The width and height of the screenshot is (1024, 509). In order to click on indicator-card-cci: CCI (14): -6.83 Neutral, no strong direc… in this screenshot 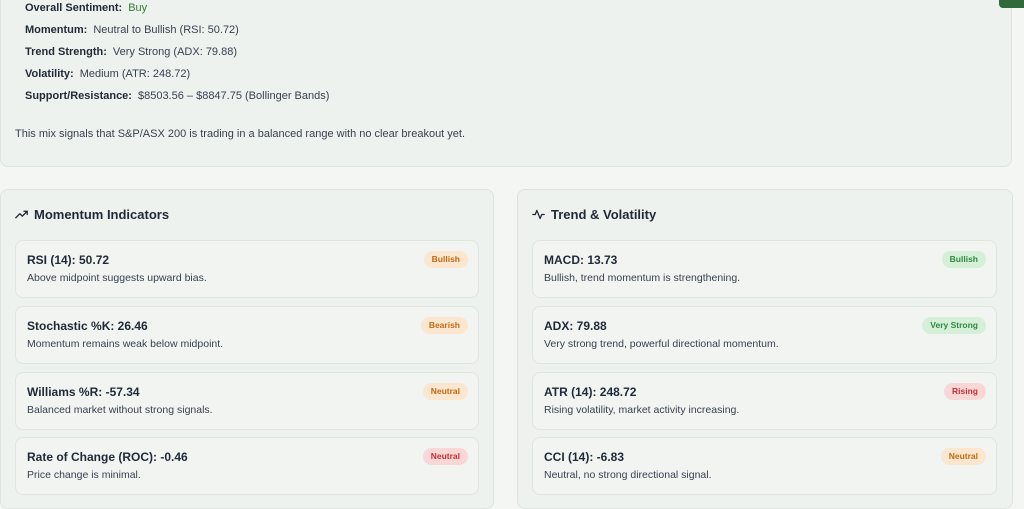, I will do `click(764, 466)`.